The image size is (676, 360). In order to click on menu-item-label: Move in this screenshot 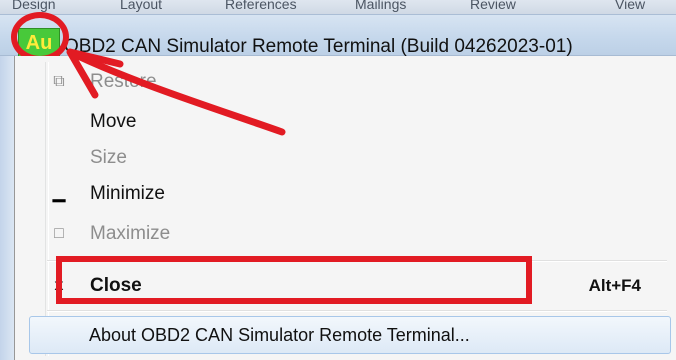, I will do `click(113, 121)`.